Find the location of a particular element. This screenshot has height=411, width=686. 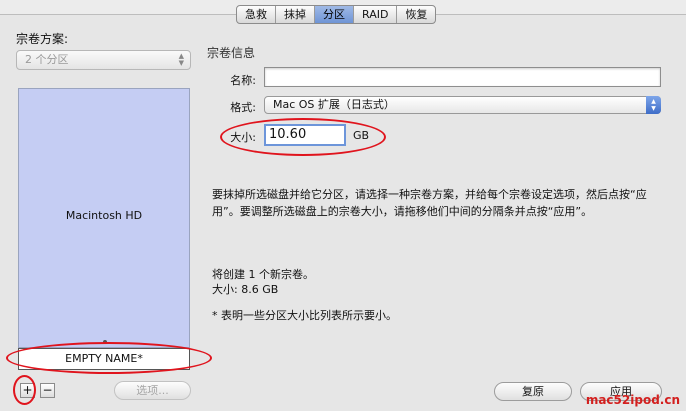

info-text-line1: 要抹掉所选磁盘并给它分区，请选择一种宗卷方案，并给每个宗卷设定选项，然后点按“应 is located at coordinates (429, 194).